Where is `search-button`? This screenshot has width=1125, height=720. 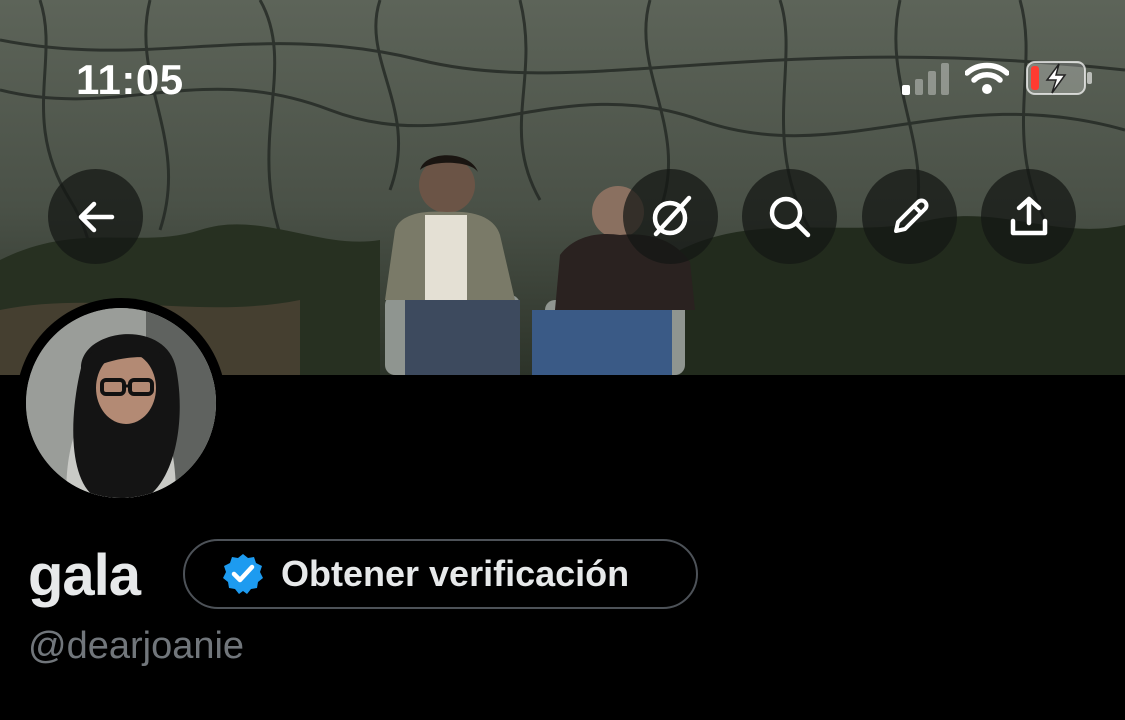 search-button is located at coordinates (789, 216).